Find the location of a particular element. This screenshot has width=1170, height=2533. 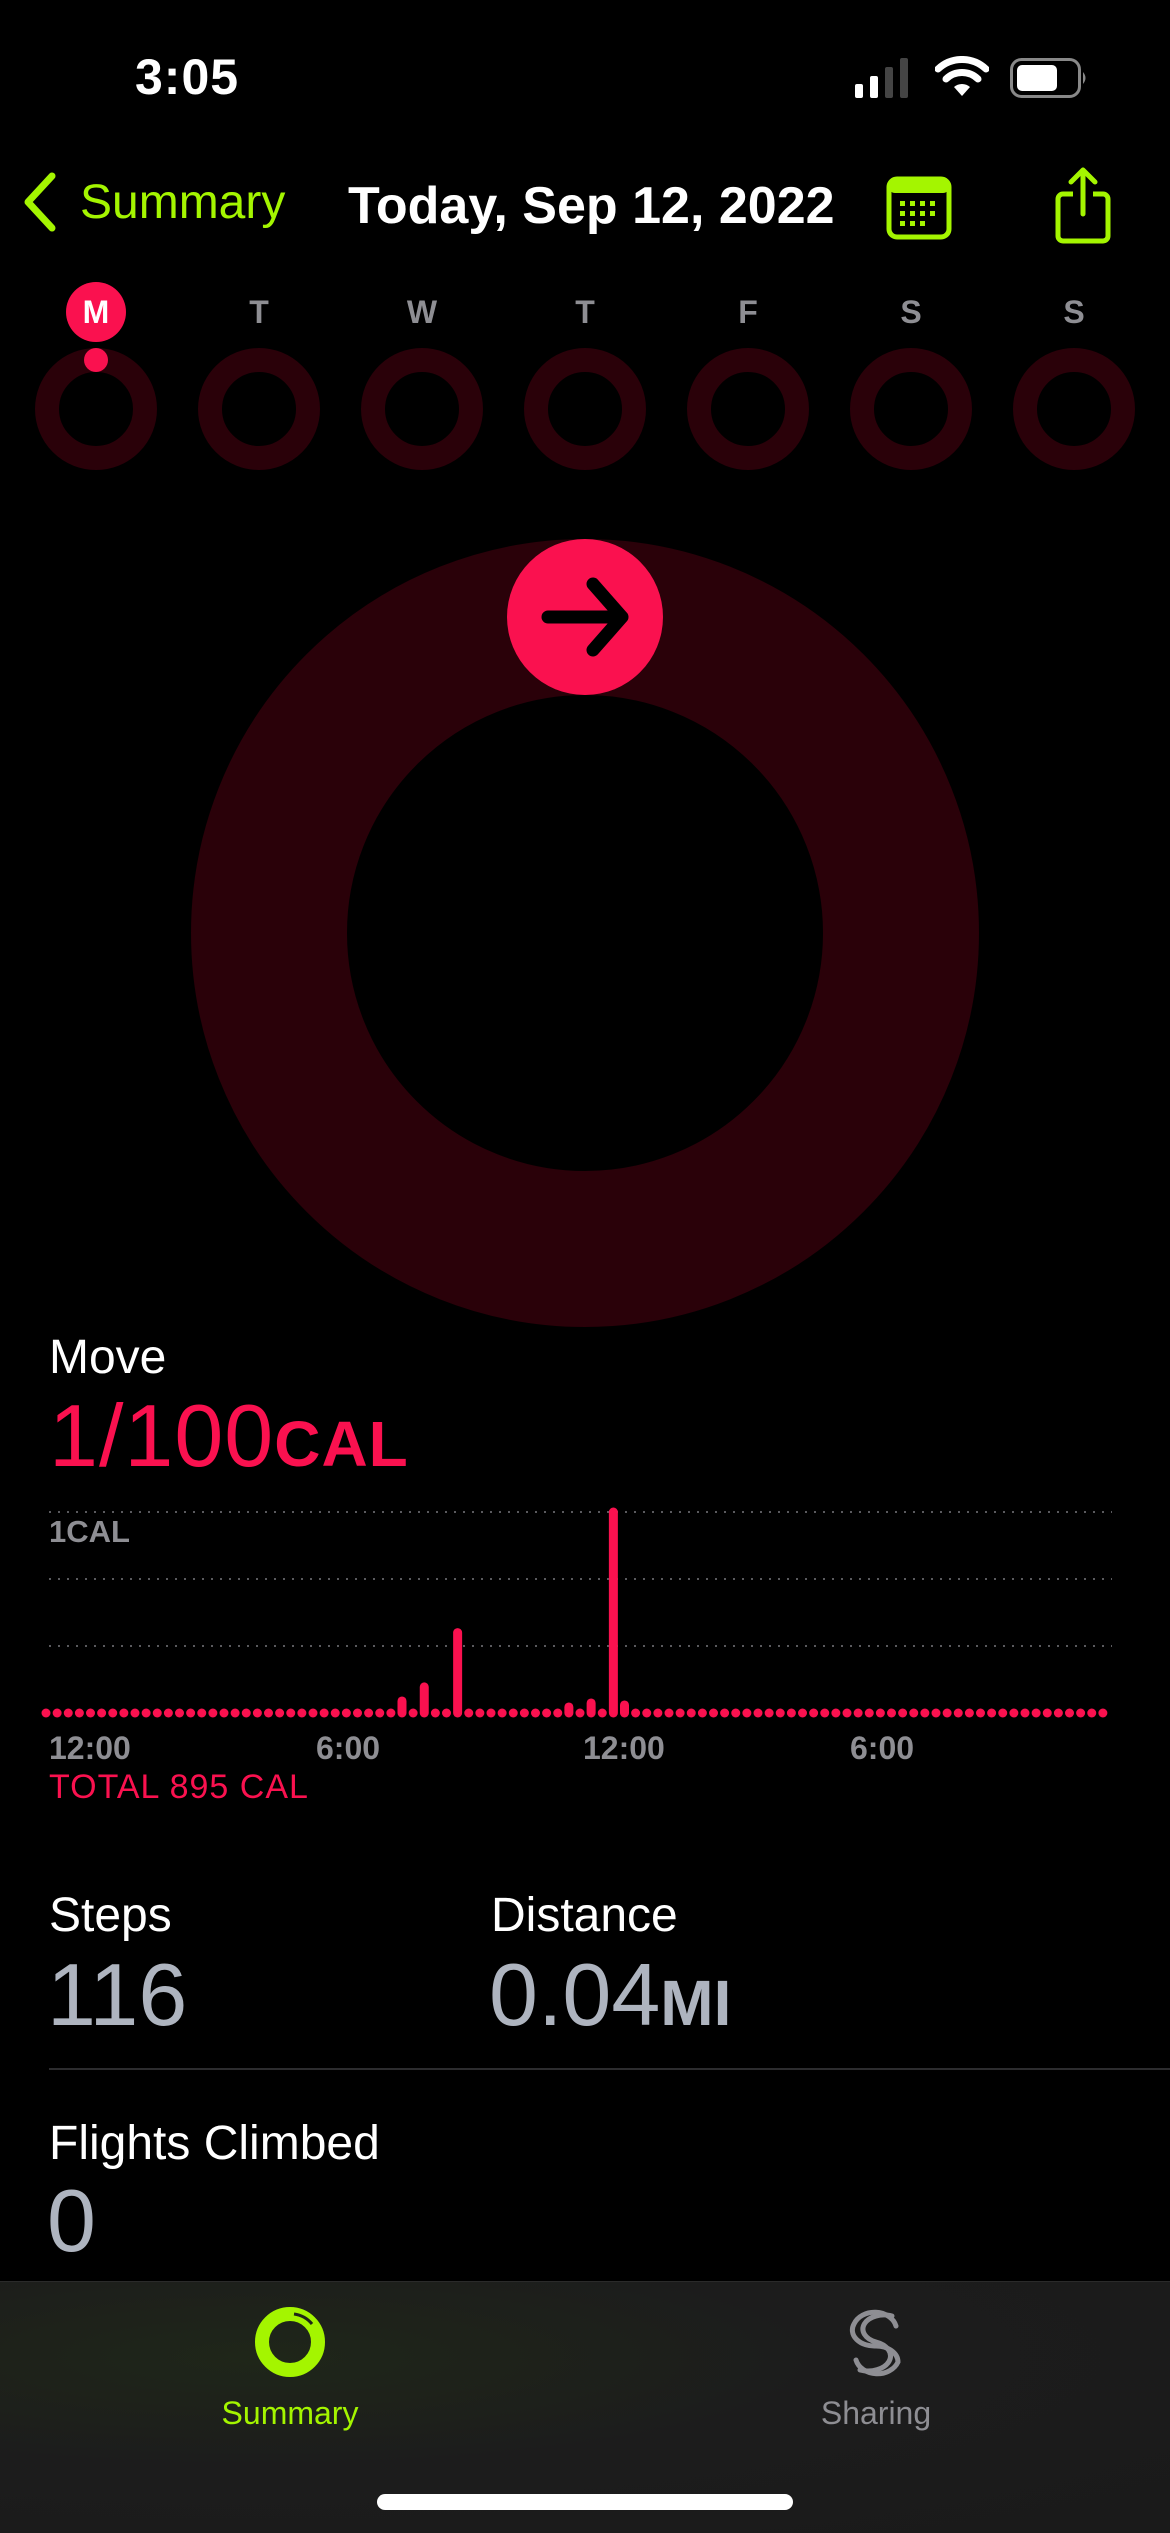

move-value-number: 1/100 is located at coordinates (162, 1435).